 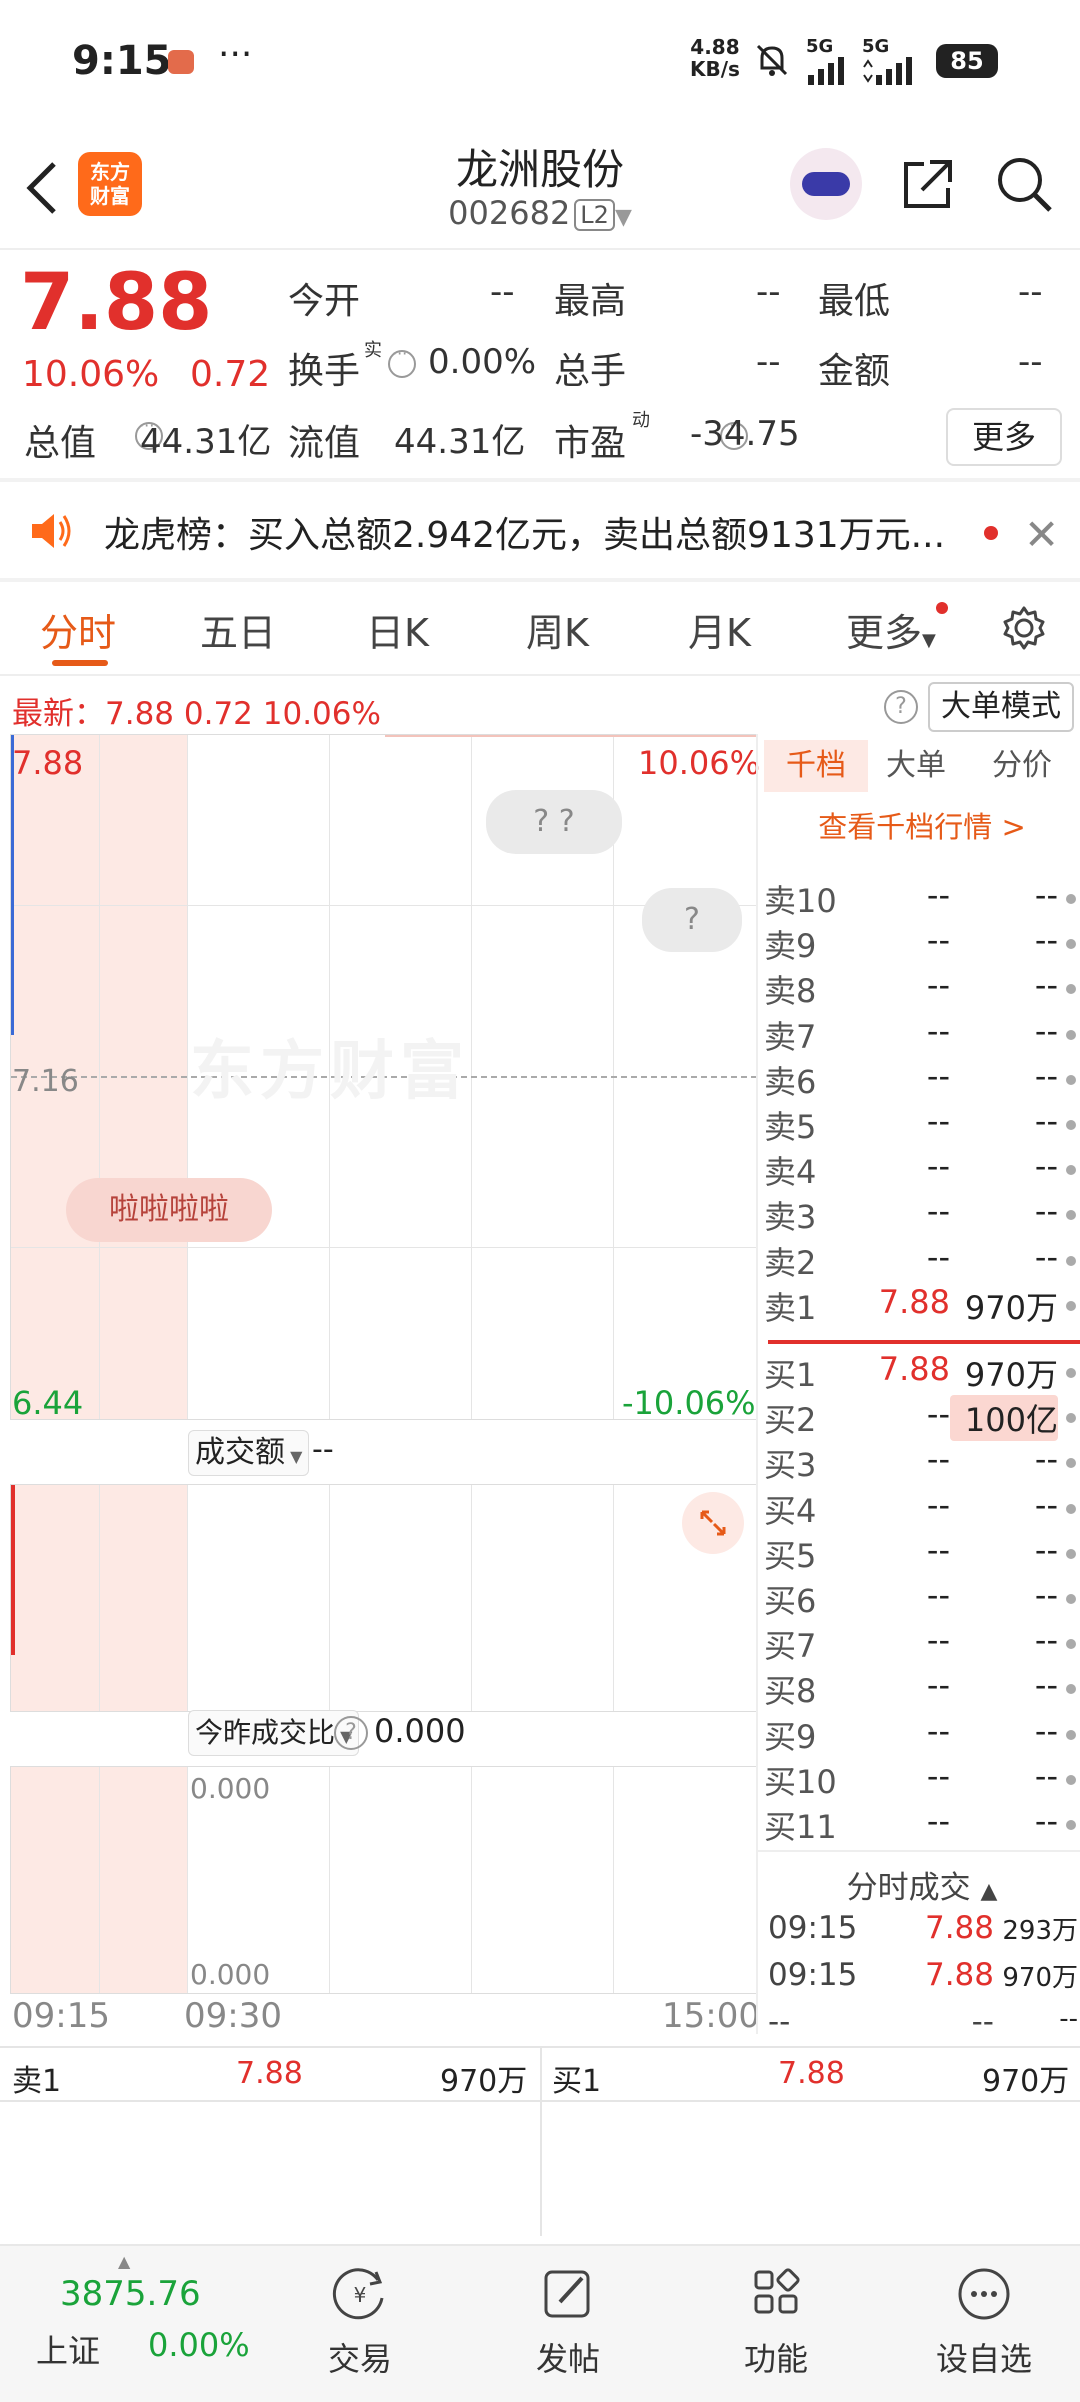 What do you see at coordinates (922, 825) in the screenshot?
I see `view-thousand-depth-link: 查看千档行情 >` at bounding box center [922, 825].